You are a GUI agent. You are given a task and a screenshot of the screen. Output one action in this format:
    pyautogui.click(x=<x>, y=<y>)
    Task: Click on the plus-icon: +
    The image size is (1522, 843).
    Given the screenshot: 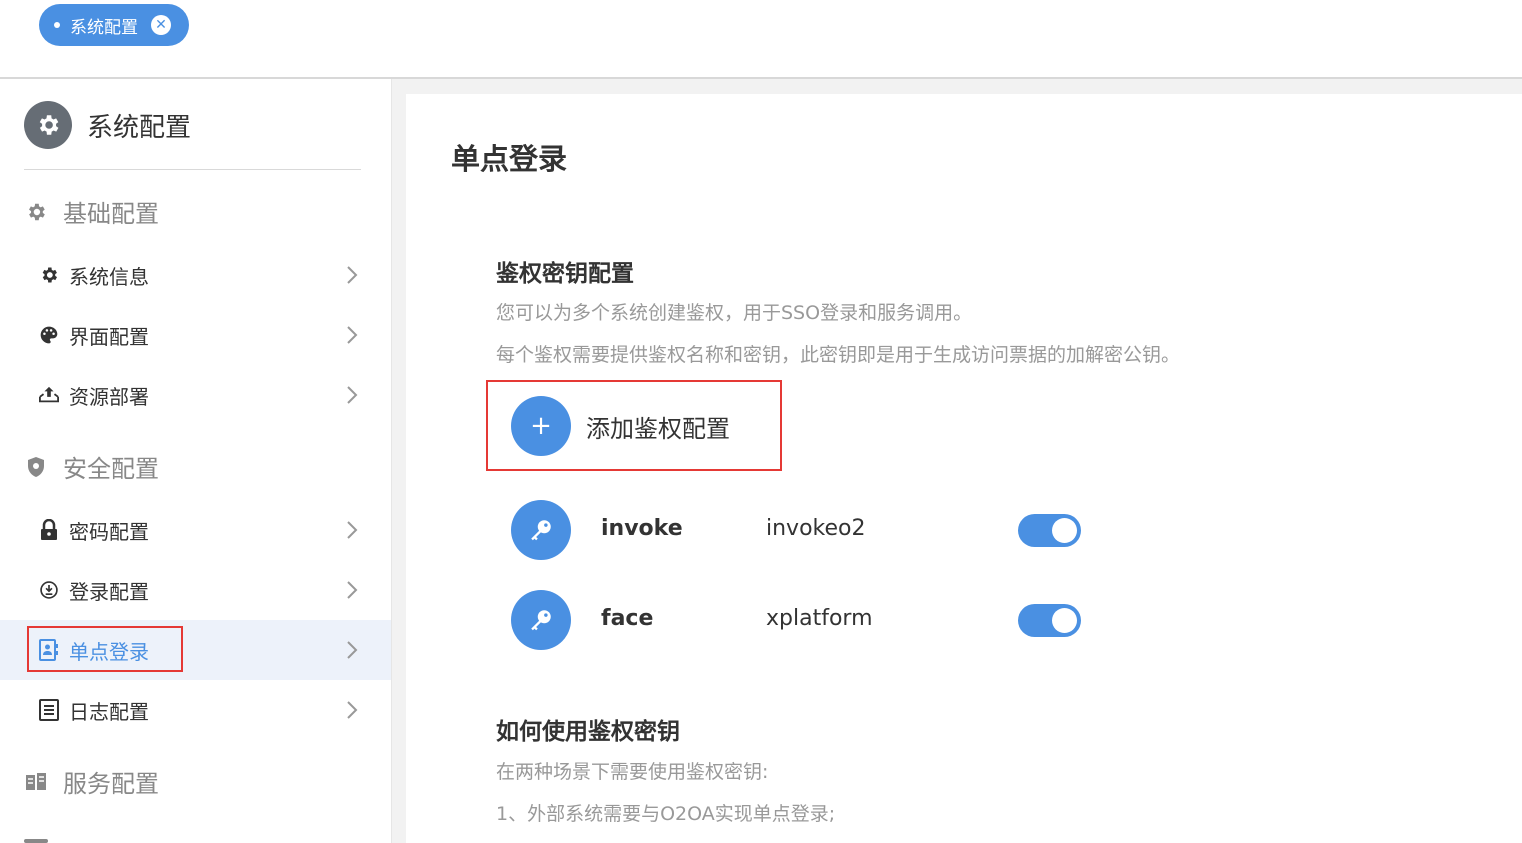 What is the action you would take?
    pyautogui.click(x=541, y=426)
    